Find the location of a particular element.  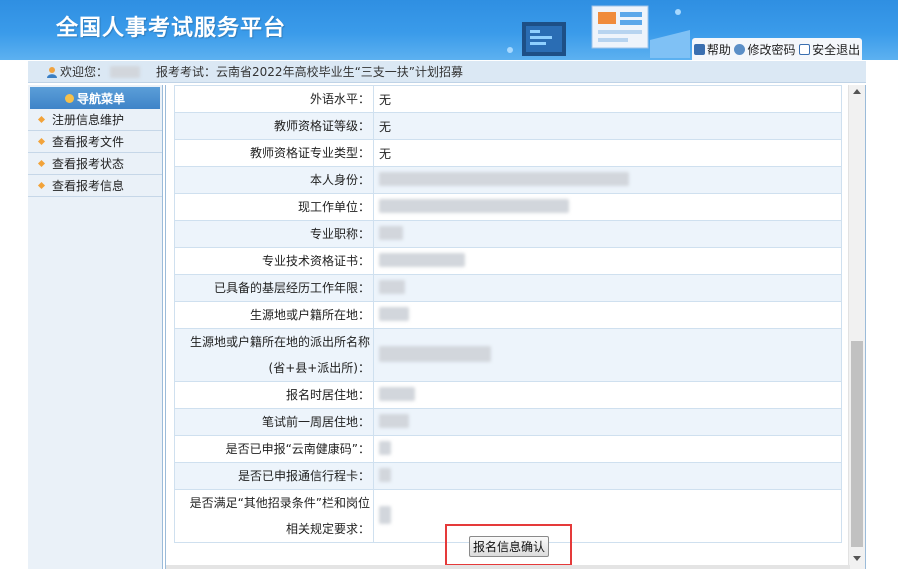

logout-link: 安全退出 is located at coordinates (829, 49).